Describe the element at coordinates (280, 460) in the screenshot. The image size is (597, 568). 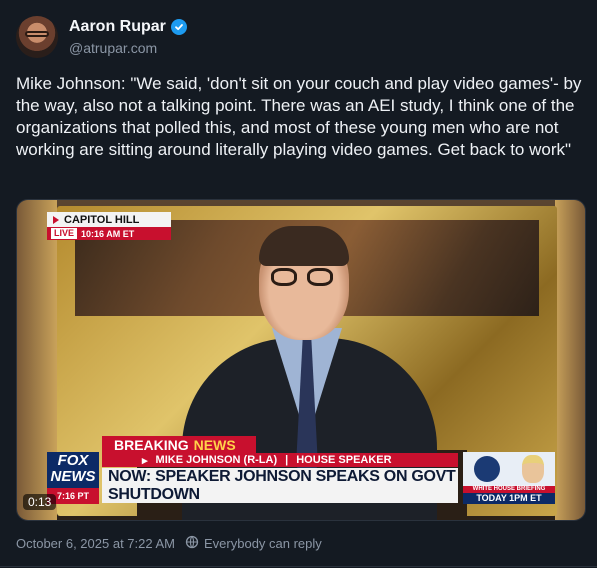
I see `name-title-band: ▸ MIKE JOHNSON (R-LA) | HOUSE SPEAKER` at that location.